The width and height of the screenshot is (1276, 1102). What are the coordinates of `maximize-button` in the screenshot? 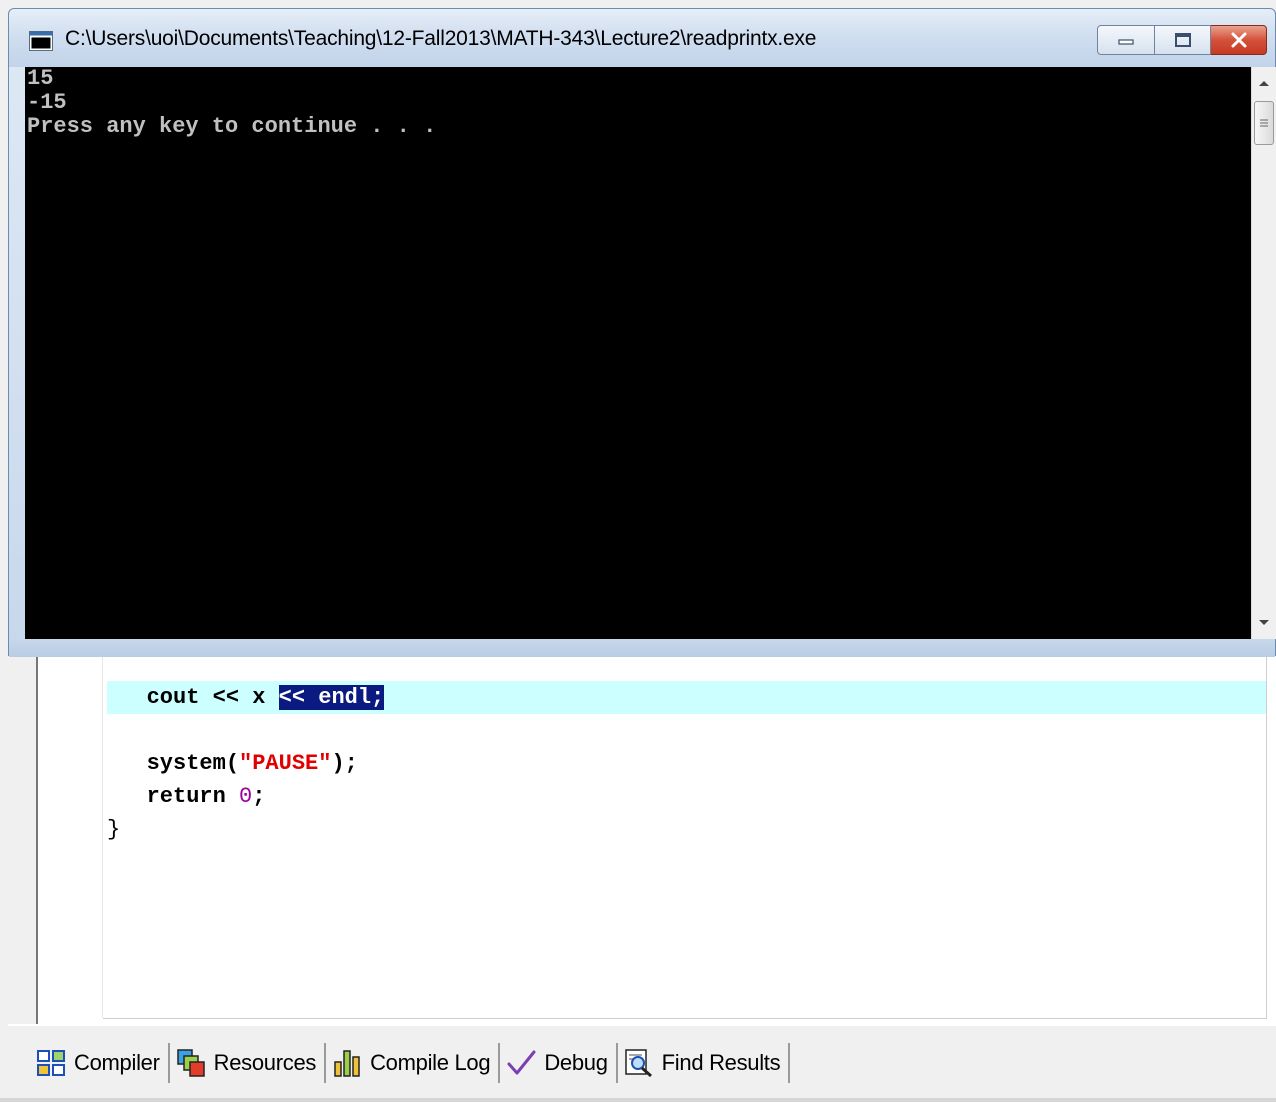 It's located at (1183, 40).